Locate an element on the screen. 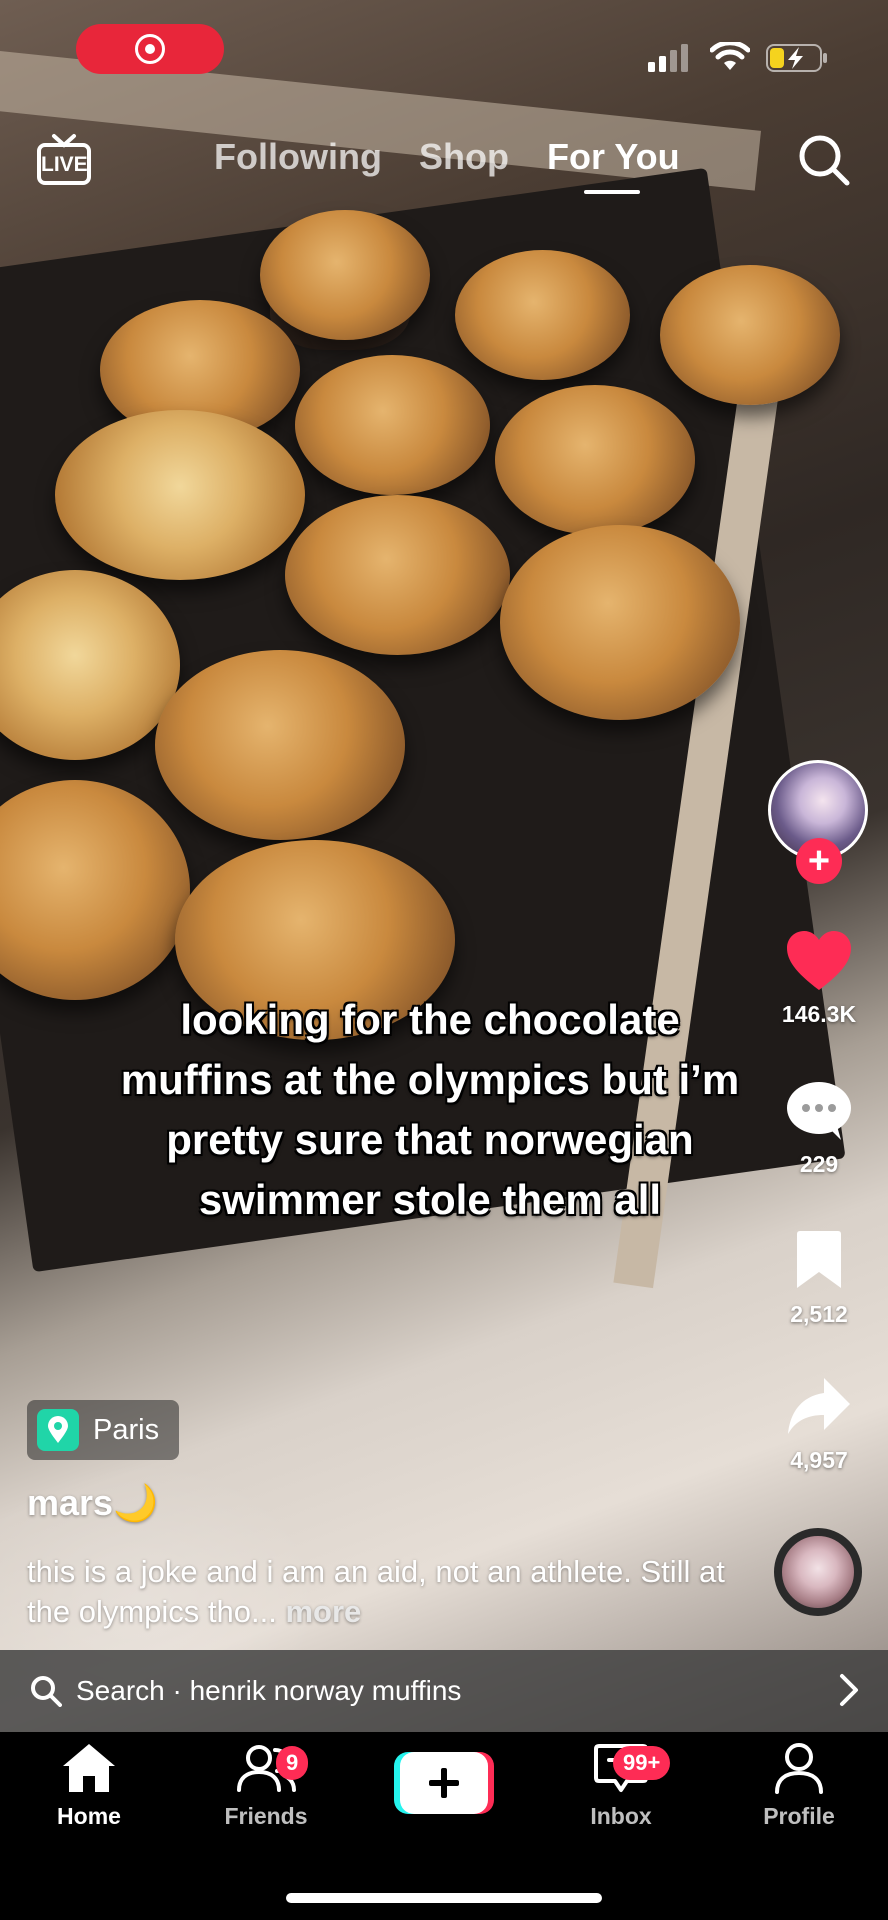 The height and width of the screenshot is (1920, 888). inbox-badge: 99+ is located at coordinates (642, 1763).